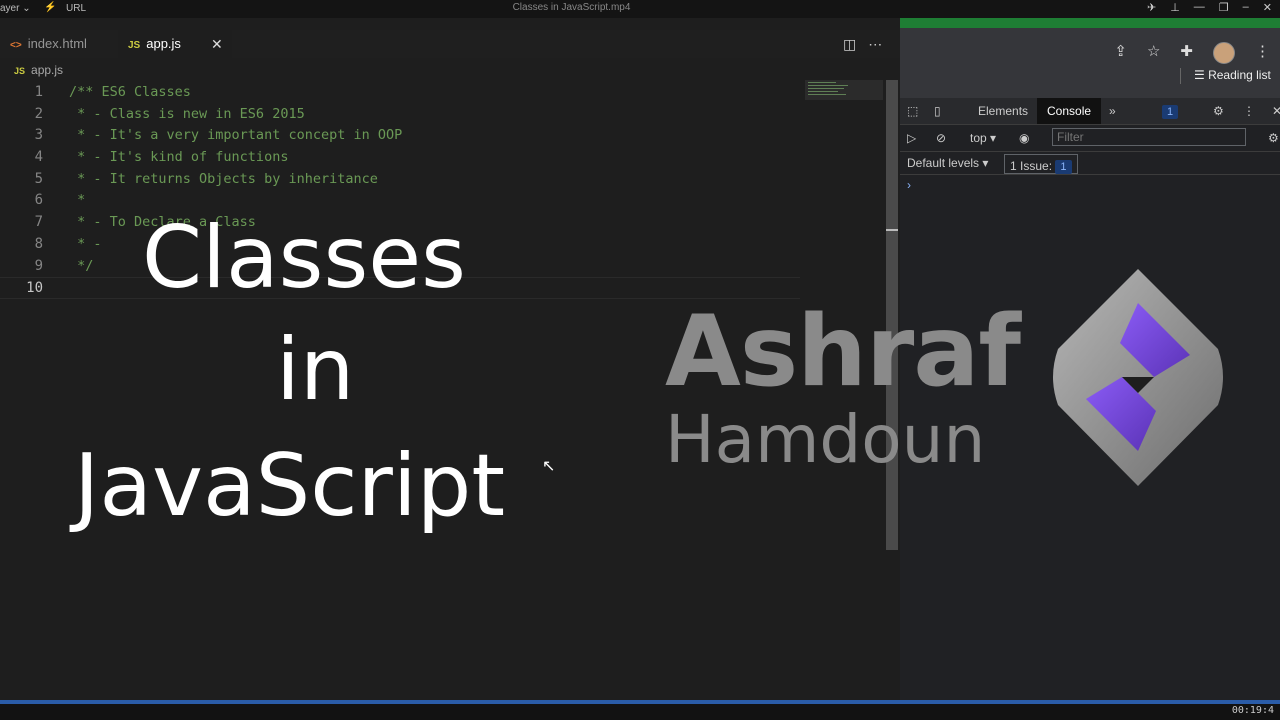 Image resolution: width=1280 pixels, height=720 pixels. Describe the element at coordinates (1120, 53) in the screenshot. I see `share-icon: ⇪` at that location.